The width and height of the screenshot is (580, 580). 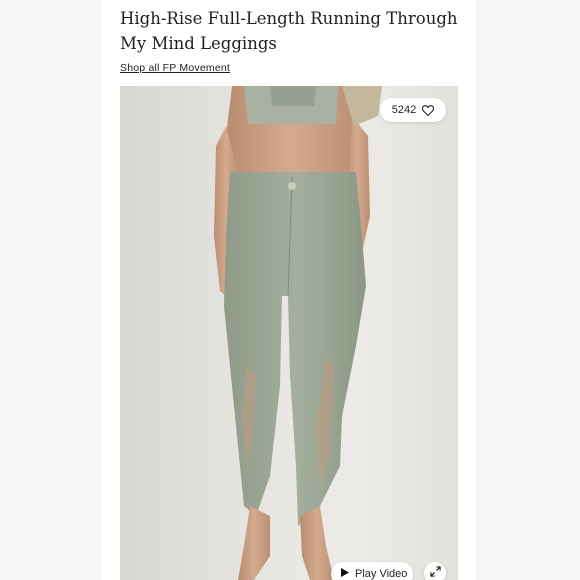 I want to click on likes-count: 5242, so click(x=404, y=110).